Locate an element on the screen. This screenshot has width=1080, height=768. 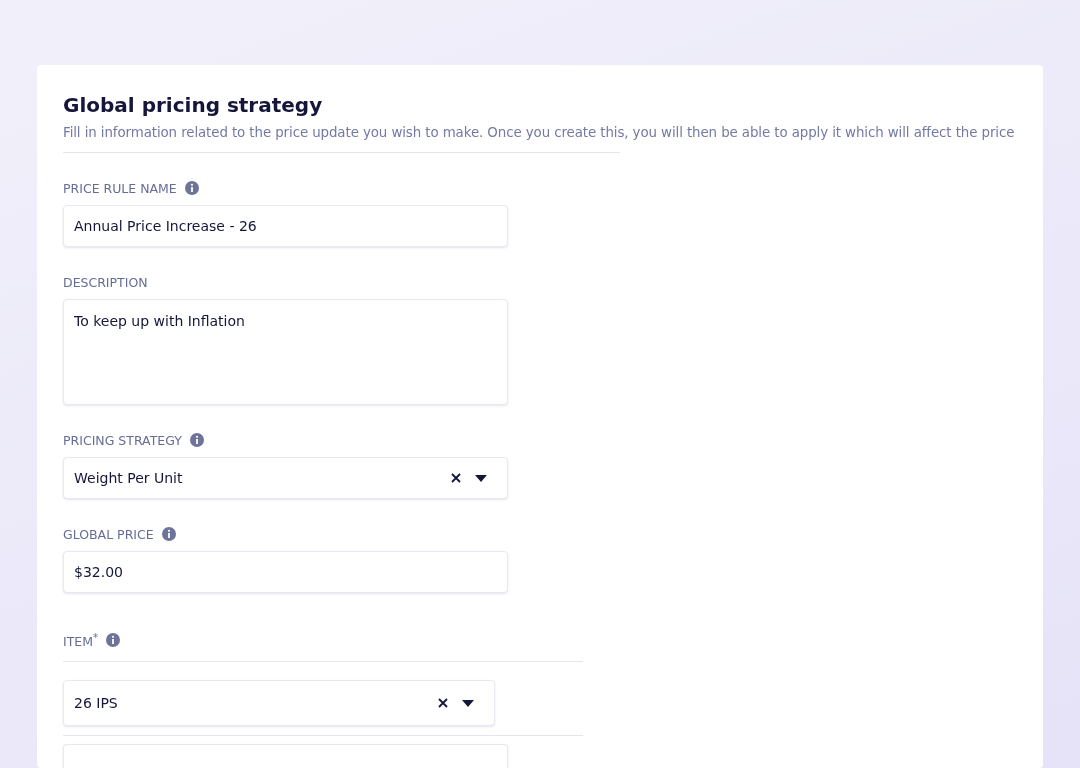
page-title: Global pricing strategy is located at coordinates (193, 105).